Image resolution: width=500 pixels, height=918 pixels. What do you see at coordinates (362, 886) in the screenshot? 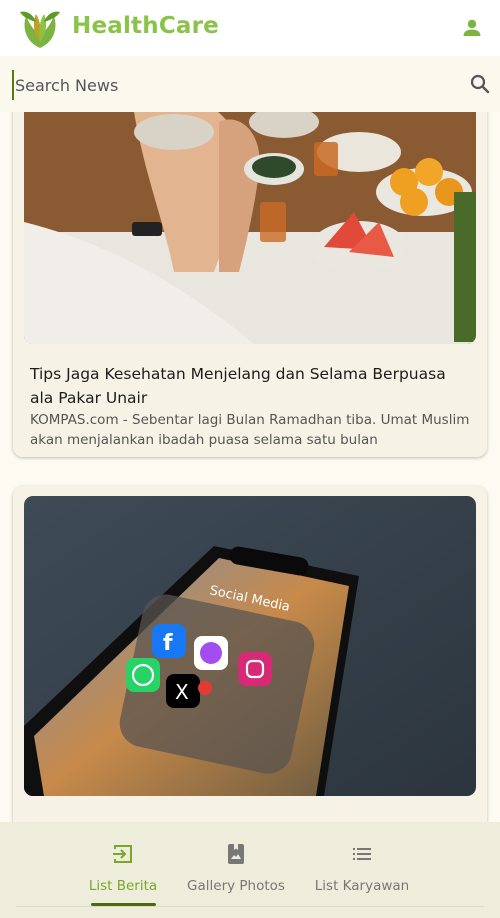
I see `nav-label: List Karyawan` at bounding box center [362, 886].